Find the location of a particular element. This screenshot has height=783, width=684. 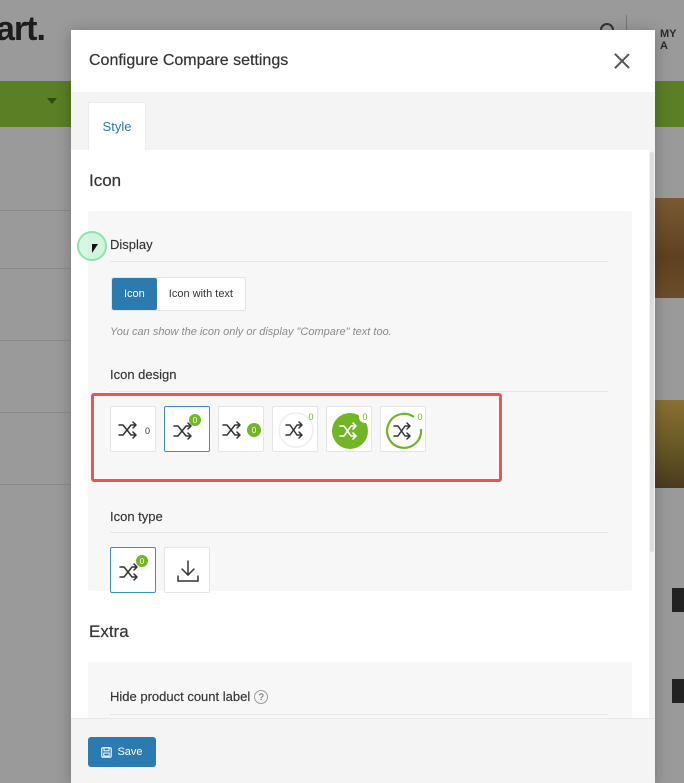

icon-design-option-ring-light: 0 is located at coordinates (295, 429).